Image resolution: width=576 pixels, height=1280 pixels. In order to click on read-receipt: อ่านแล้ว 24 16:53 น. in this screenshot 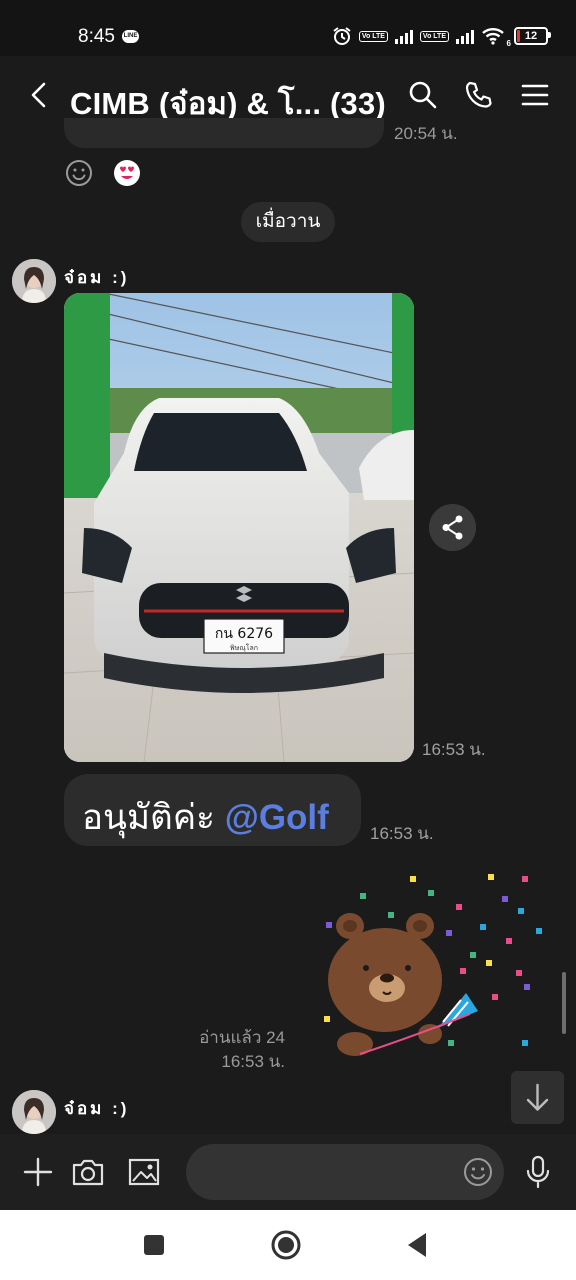, I will do `click(227, 1050)`.